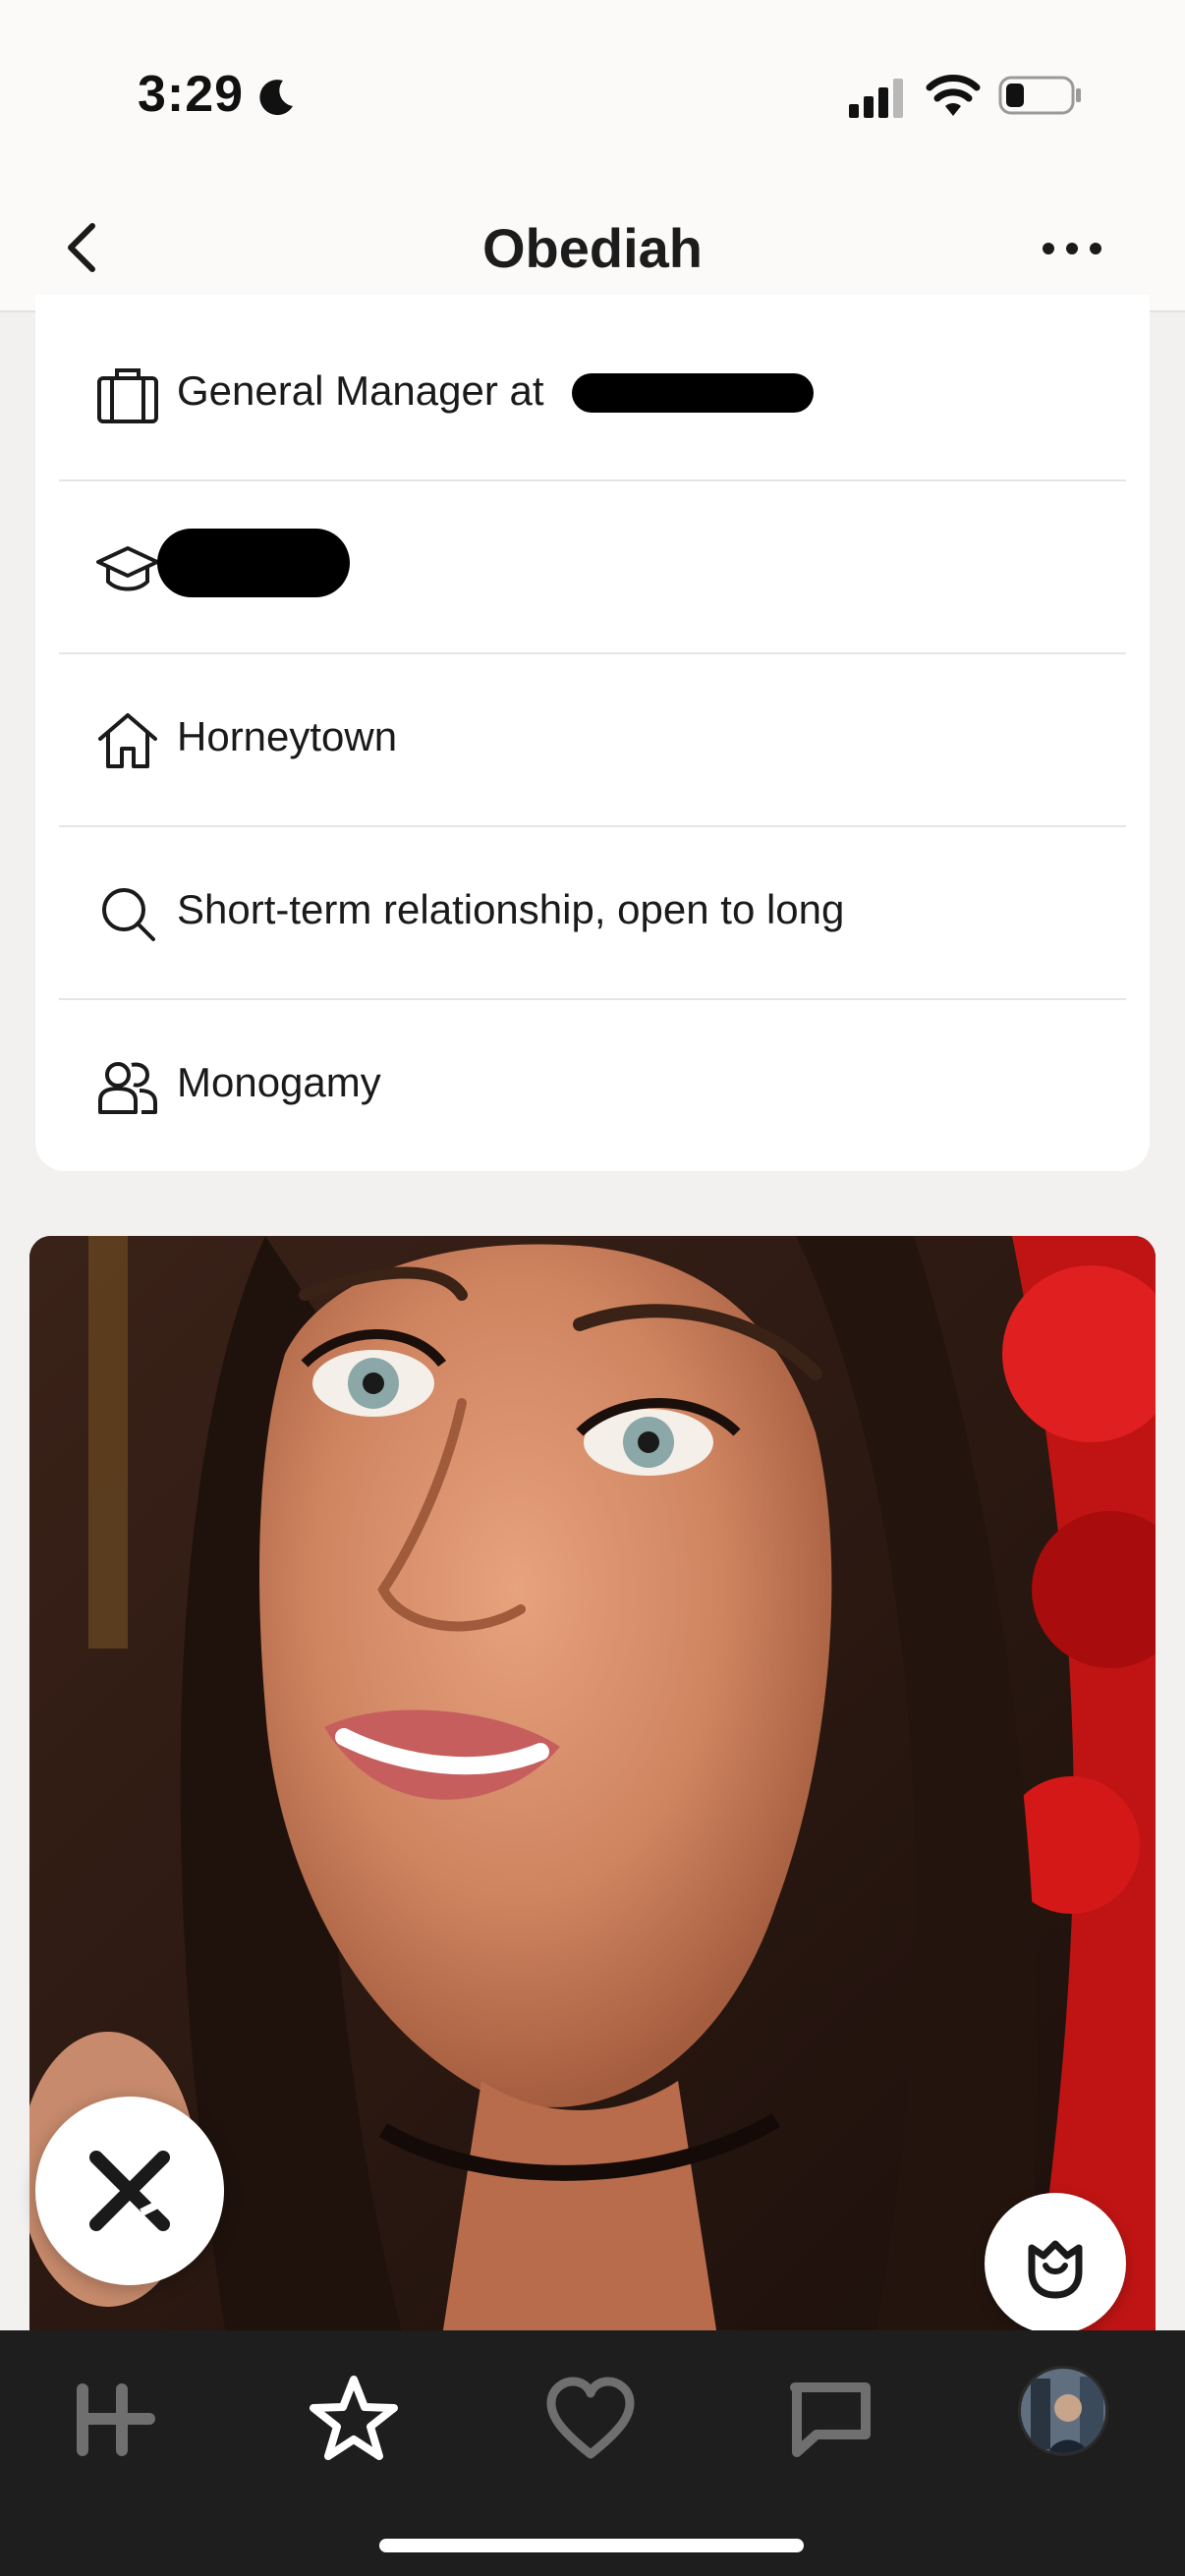  I want to click on detail-label: Horneytown, so click(288, 736).